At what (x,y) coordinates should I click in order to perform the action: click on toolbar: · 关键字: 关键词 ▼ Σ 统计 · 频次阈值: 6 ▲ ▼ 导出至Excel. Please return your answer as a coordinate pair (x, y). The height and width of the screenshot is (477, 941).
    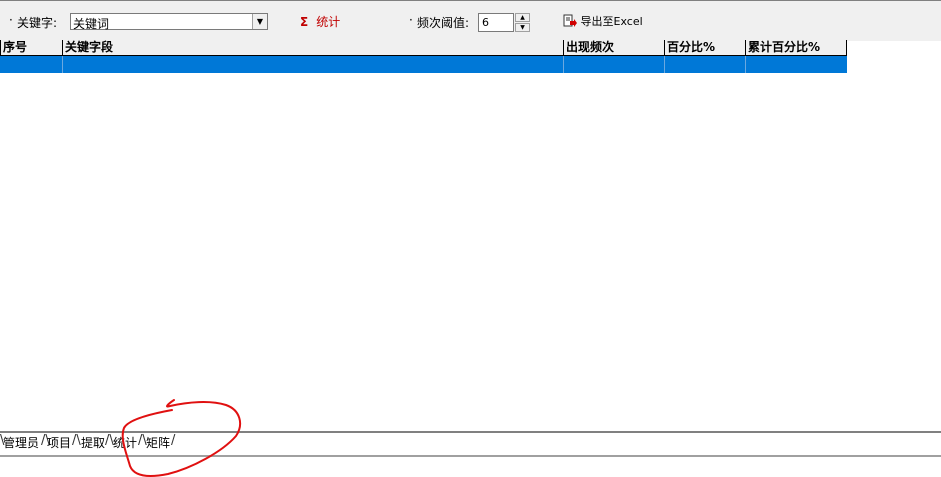
    Looking at the image, I should click on (470, 20).